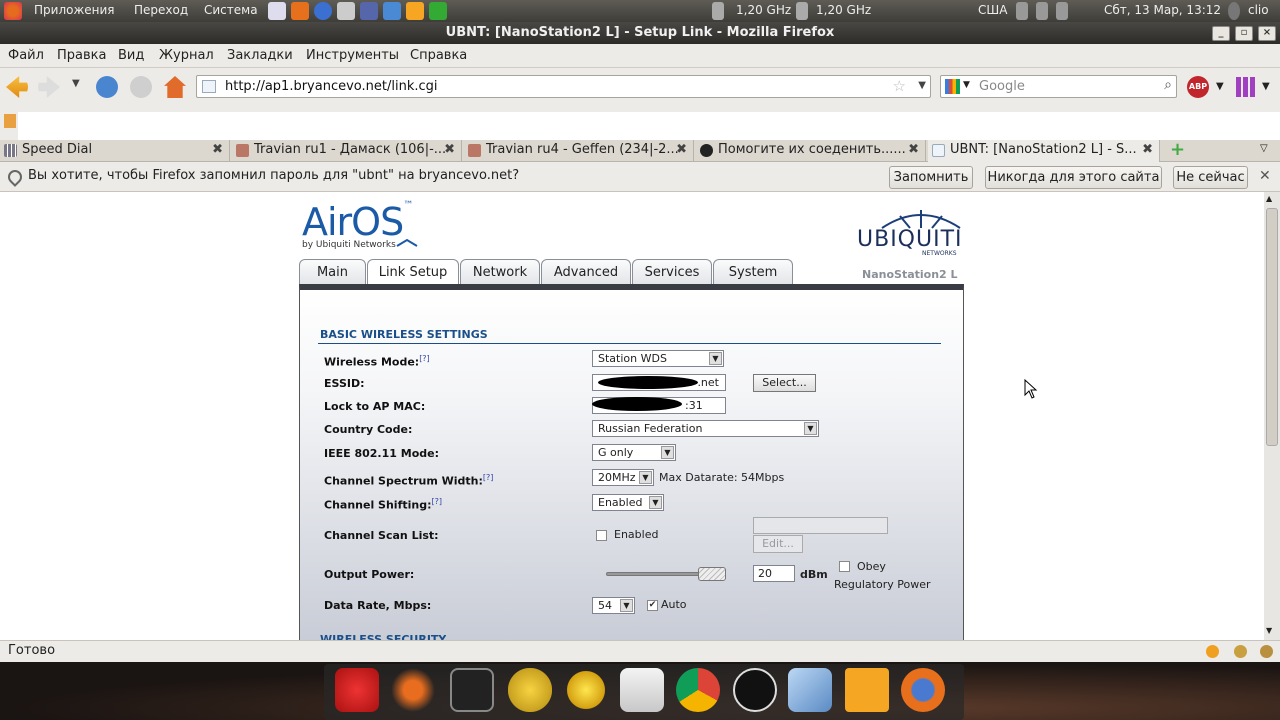 The height and width of the screenshot is (720, 1280). Describe the element at coordinates (628, 502) in the screenshot. I see `channel-shifting-select: Enabled ▼` at that location.